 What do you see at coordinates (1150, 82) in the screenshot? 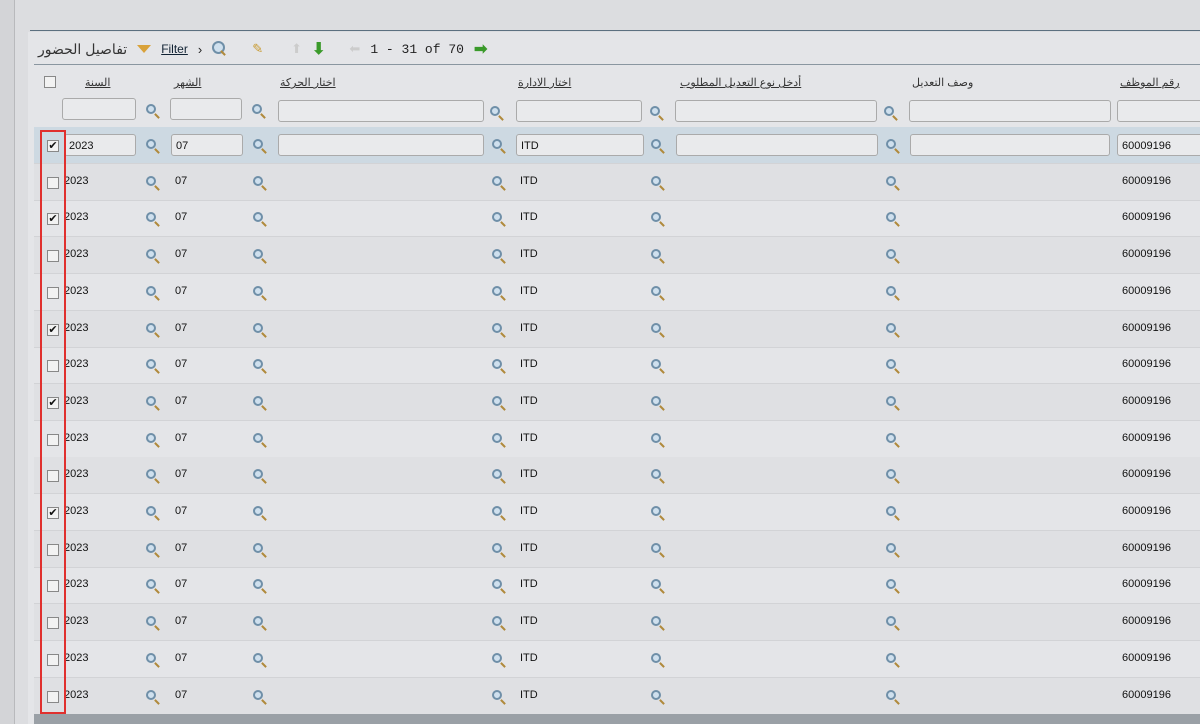
I see `header-employee-number: رقم الموظف` at bounding box center [1150, 82].